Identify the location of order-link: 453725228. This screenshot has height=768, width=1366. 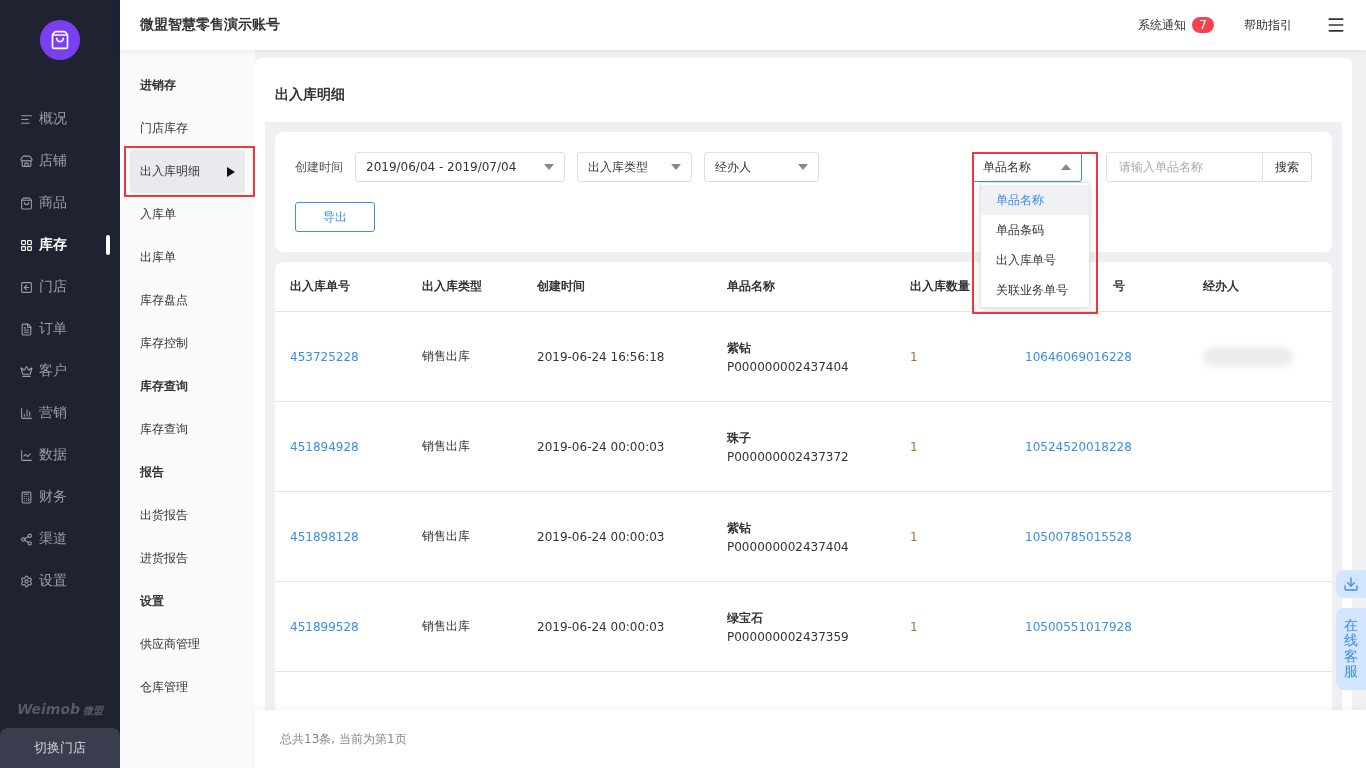
(356, 356).